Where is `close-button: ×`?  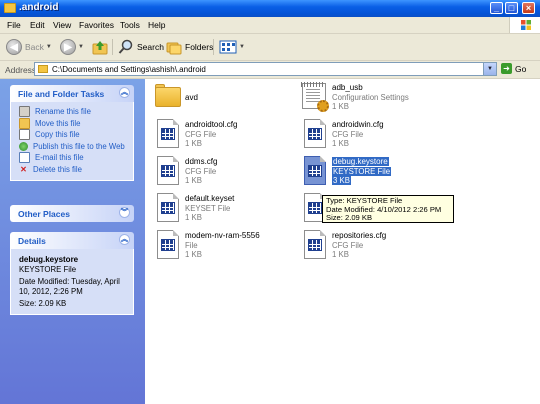
close-button: × is located at coordinates (528, 8).